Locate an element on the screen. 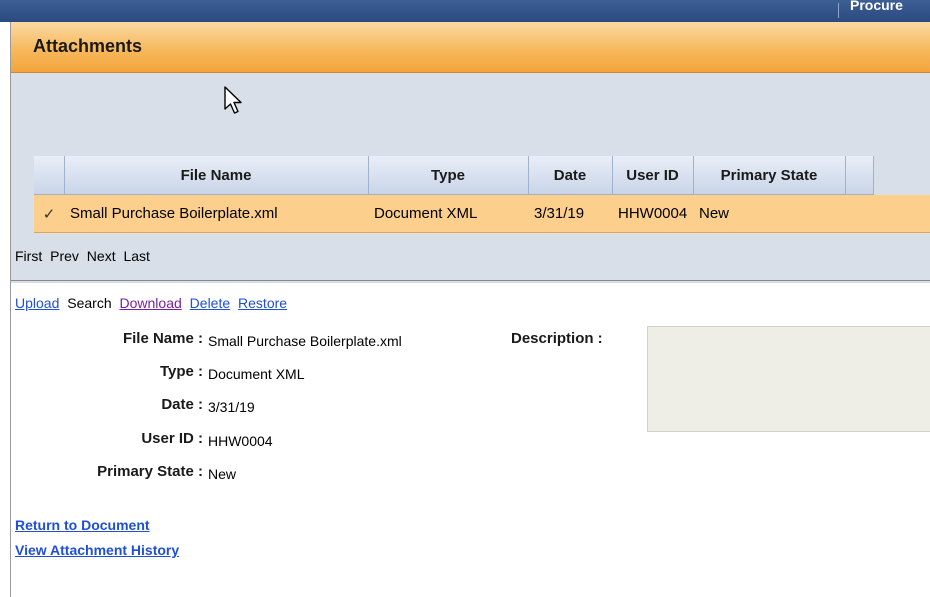 Image resolution: width=930 pixels, height=597 pixels. type-value: Document XML is located at coordinates (256, 374).